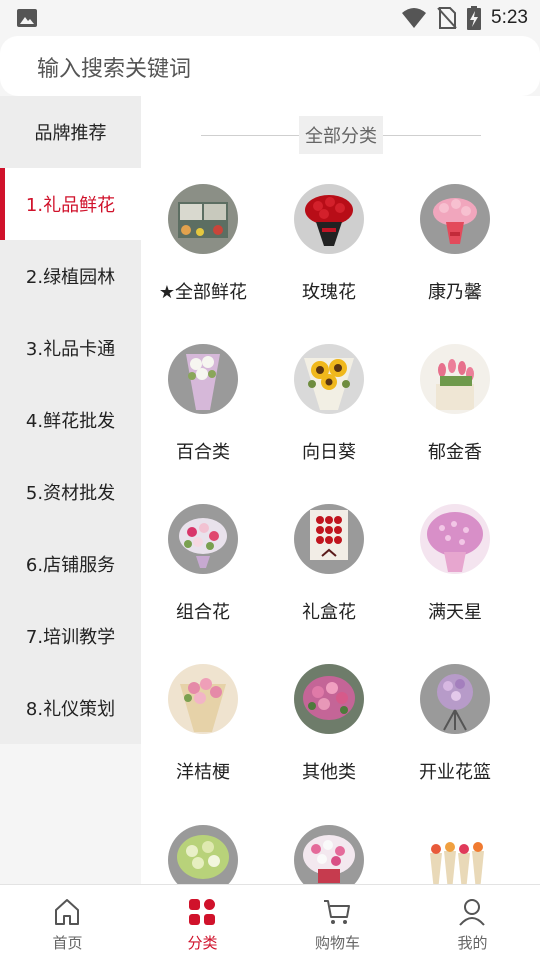  I want to click on sidebar-item-gift-cartoons: 3.礼品卡通, so click(70, 348).